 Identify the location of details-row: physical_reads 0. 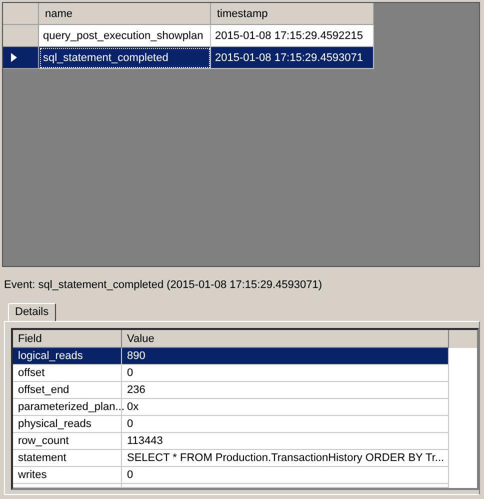
(245, 424).